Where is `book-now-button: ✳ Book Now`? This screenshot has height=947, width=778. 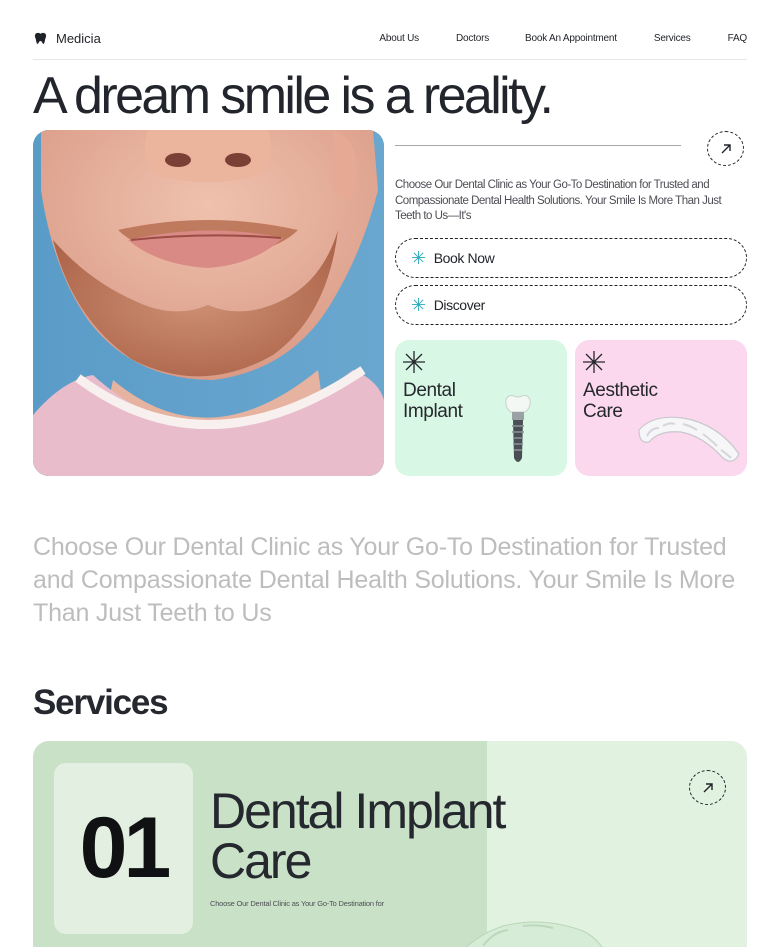
book-now-button: ✳ Book Now is located at coordinates (571, 258).